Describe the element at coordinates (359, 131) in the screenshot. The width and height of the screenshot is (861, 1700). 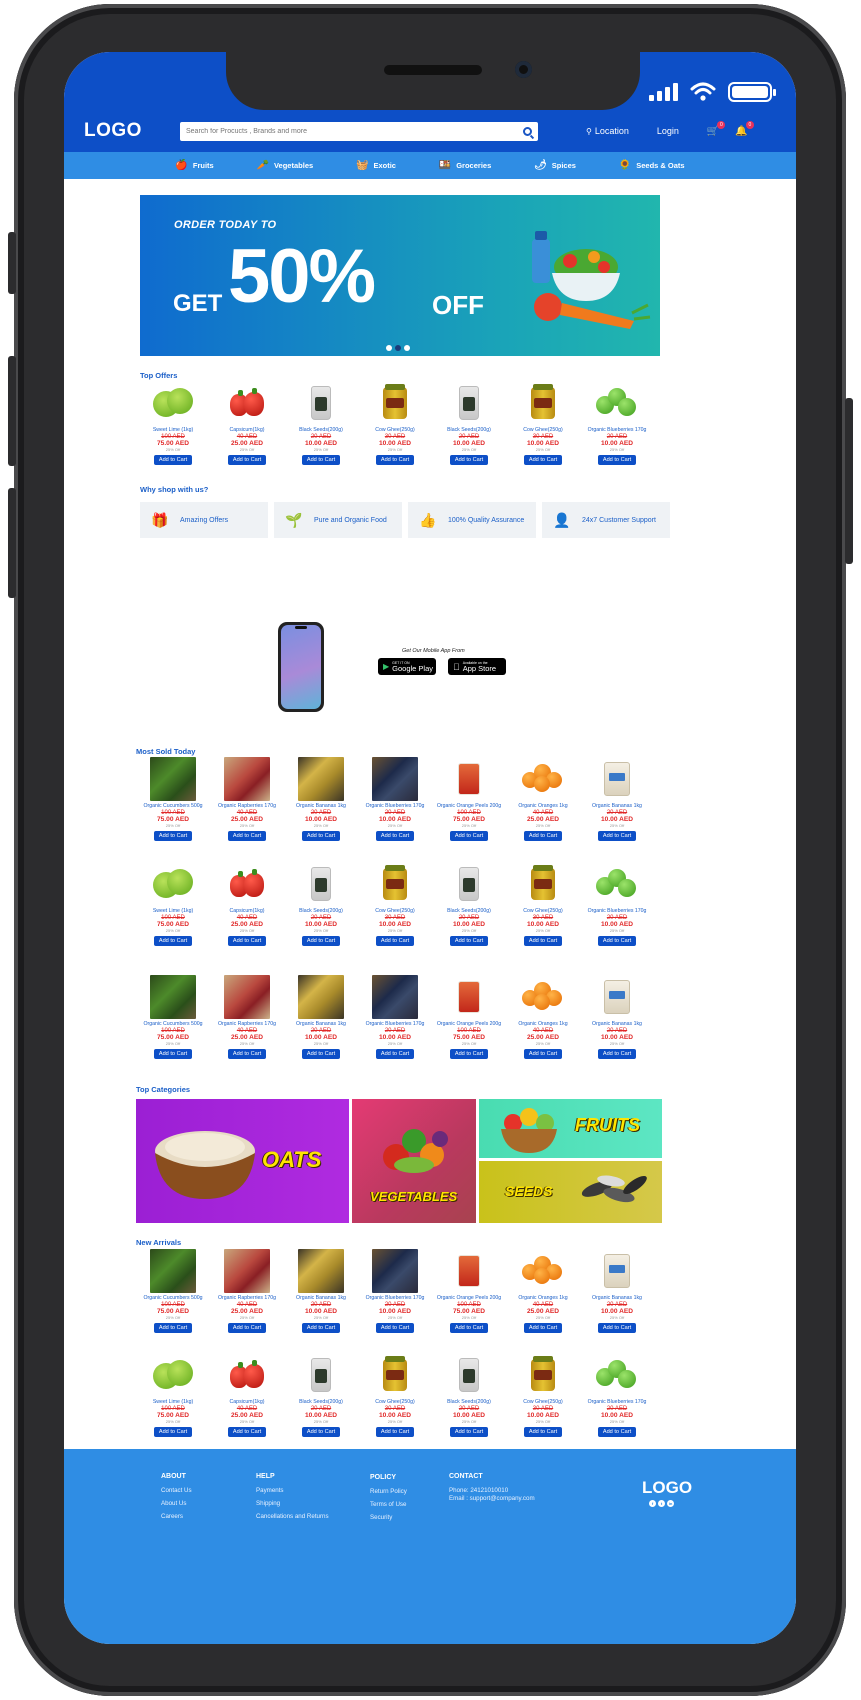
I see `search-bar` at that location.